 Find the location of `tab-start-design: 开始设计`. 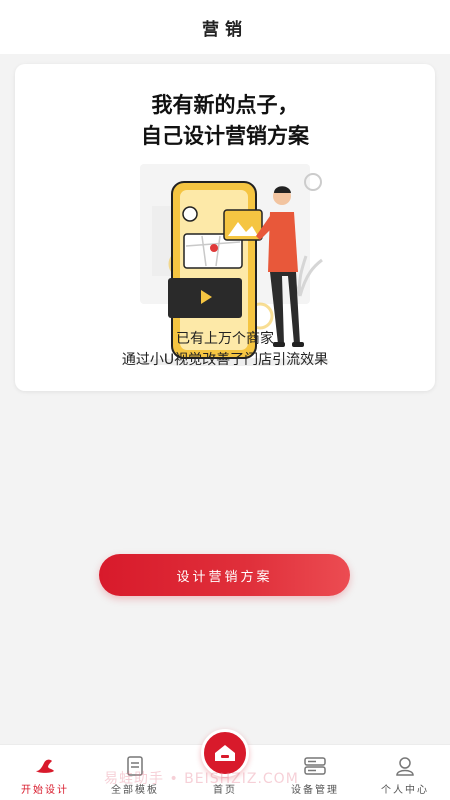

tab-start-design: 开始设计 is located at coordinates (45, 772).